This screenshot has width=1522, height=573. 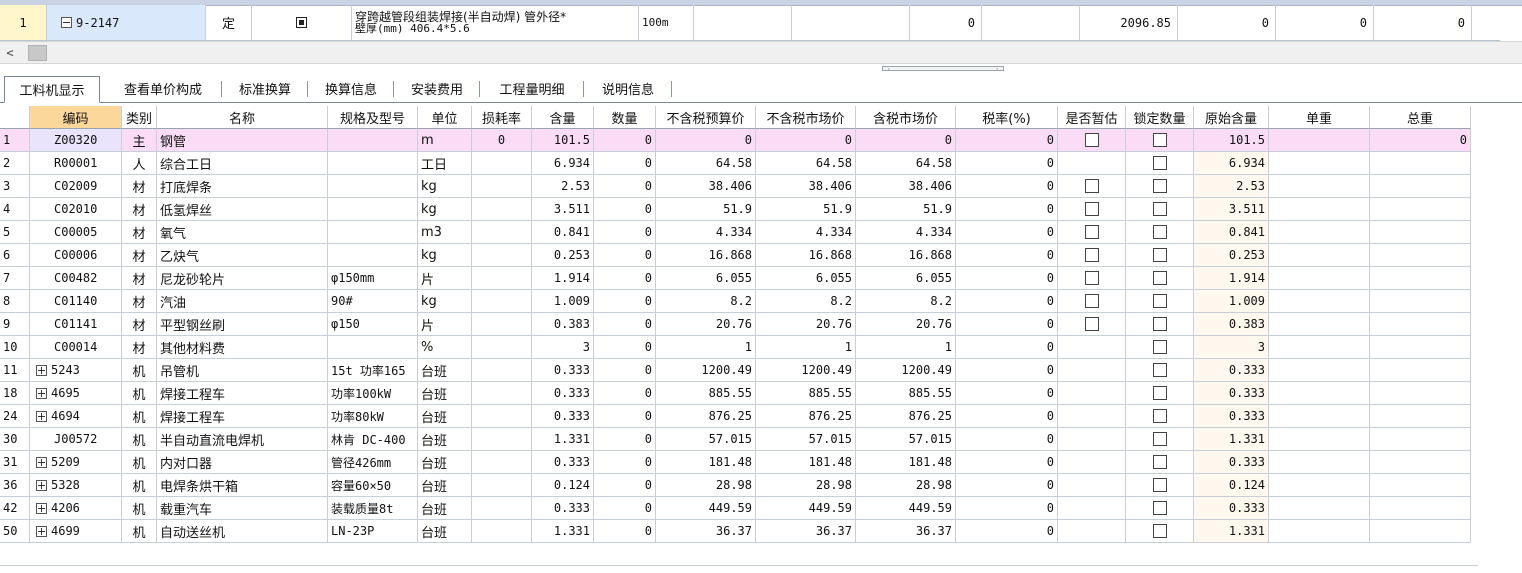 What do you see at coordinates (806, 117) in the screenshot?
I see `header-market-price: 不含税市场价` at bounding box center [806, 117].